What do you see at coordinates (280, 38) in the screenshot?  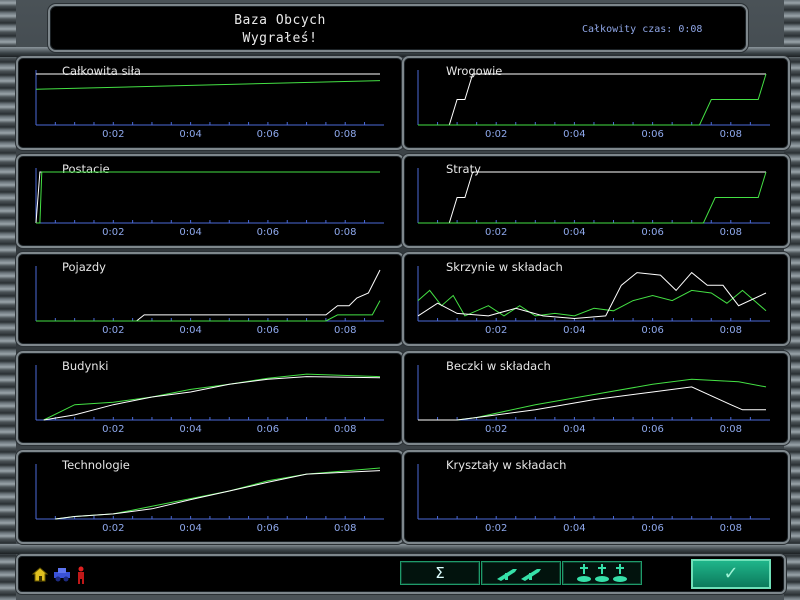 I see `result-title: Wygrałeś!` at bounding box center [280, 38].